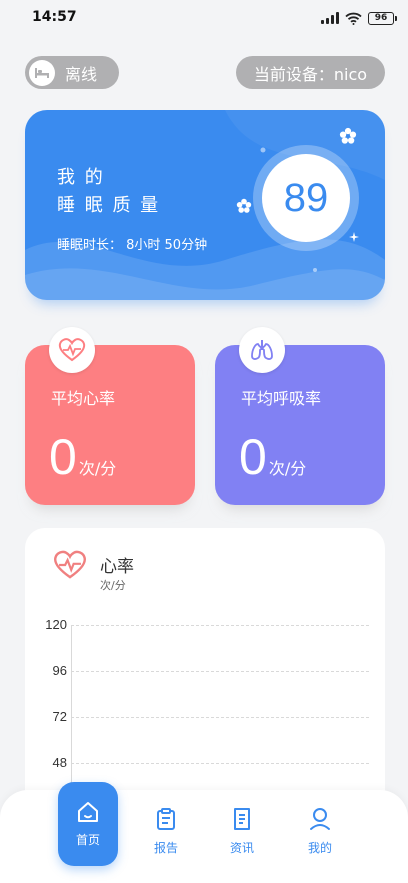 The width and height of the screenshot is (408, 883). I want to click on respiration-label: 平均呼吸率, so click(281, 398).